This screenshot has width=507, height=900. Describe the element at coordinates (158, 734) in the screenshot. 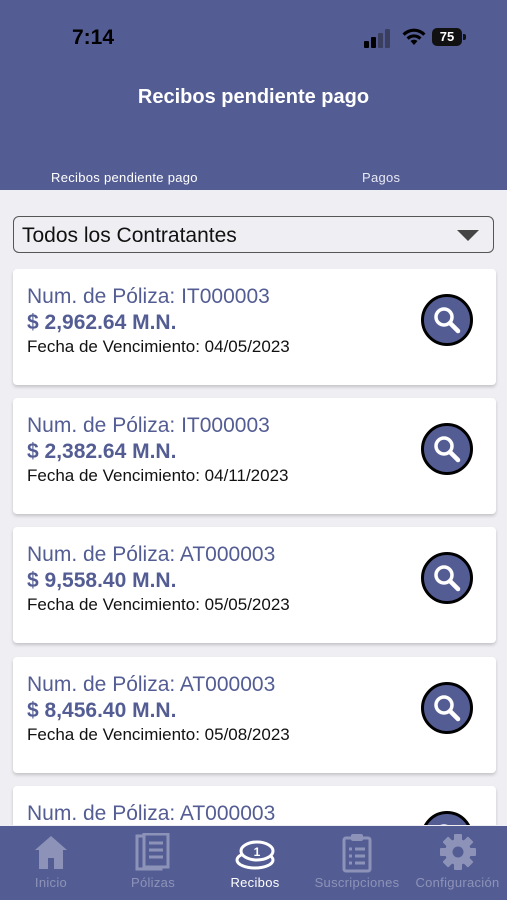

I see `due-date: Fecha de Vencimiento: 05/08/2023` at that location.